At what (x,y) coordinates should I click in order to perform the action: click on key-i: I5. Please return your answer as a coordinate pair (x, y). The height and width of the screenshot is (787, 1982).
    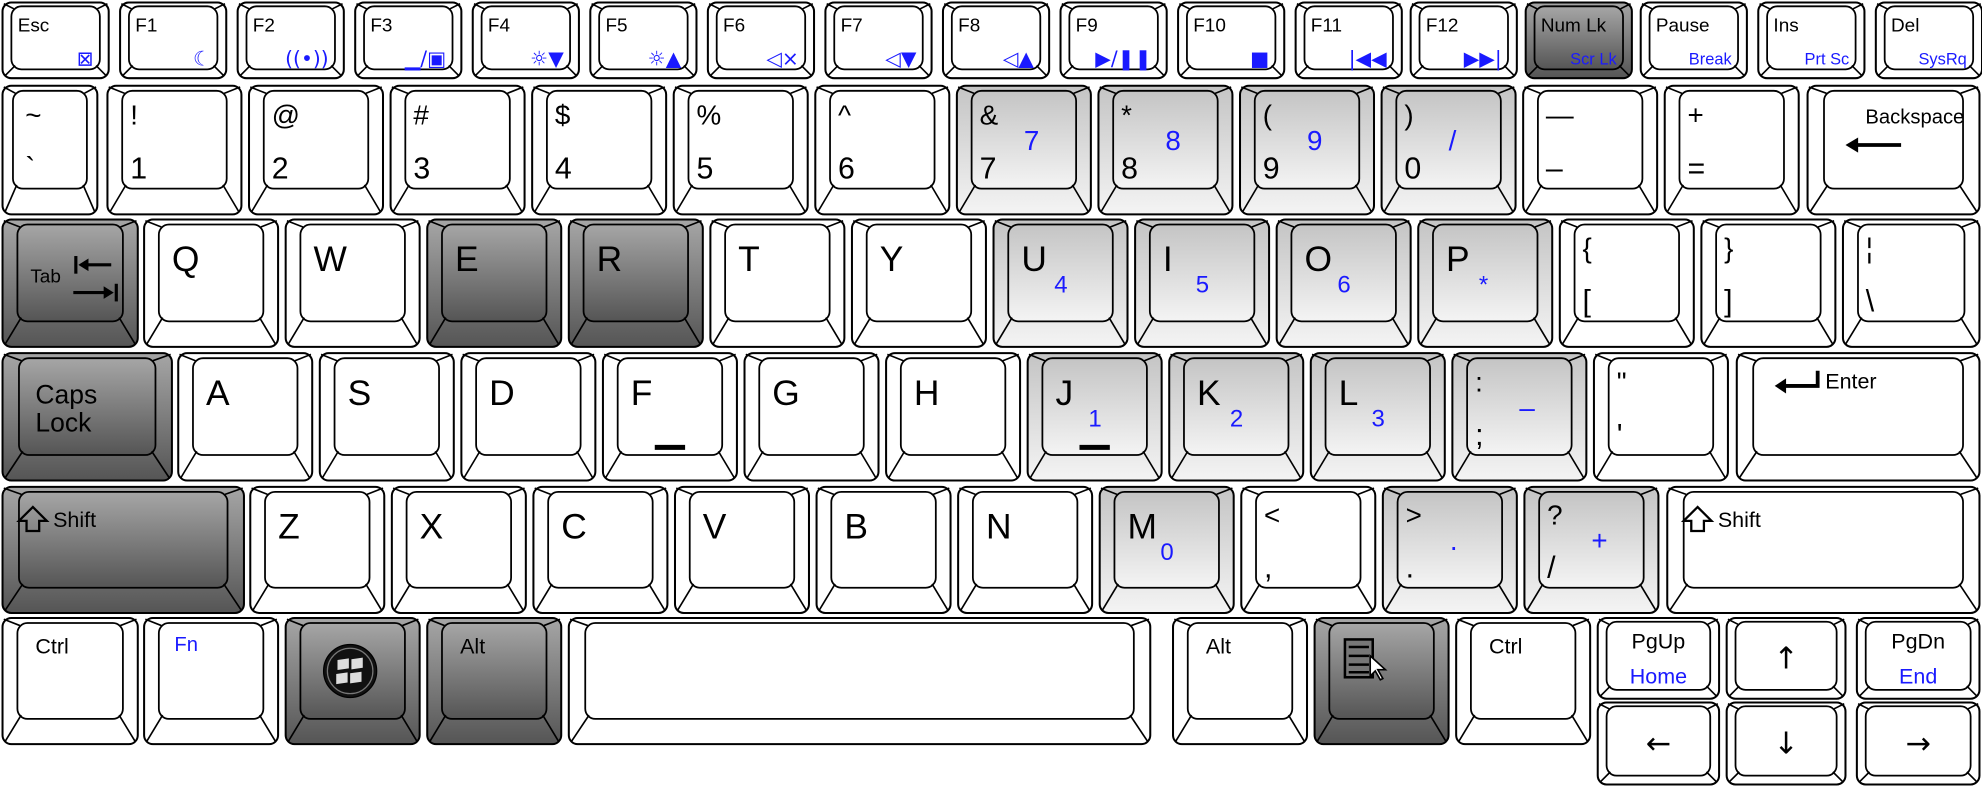
    Looking at the image, I should click on (1202, 283).